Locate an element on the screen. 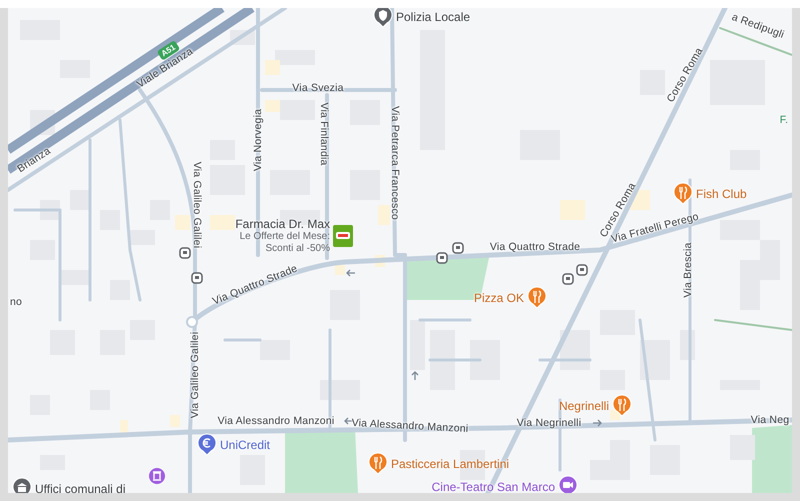  police-pin-icon is located at coordinates (383, 18).